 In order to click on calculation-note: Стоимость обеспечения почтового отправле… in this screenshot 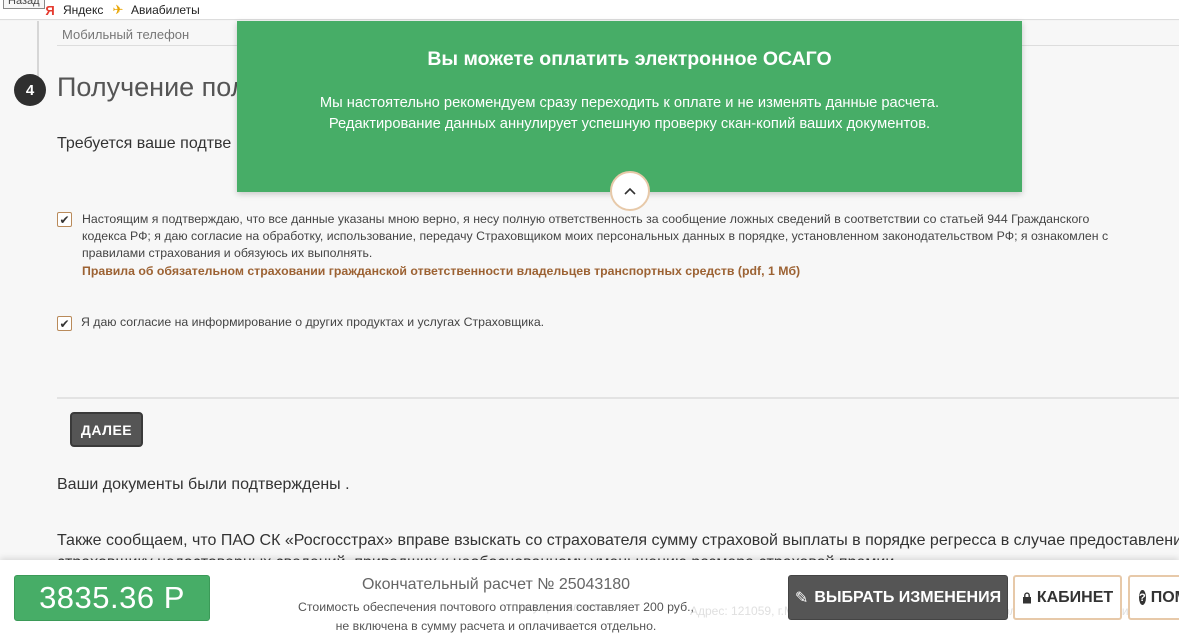, I will do `click(496, 617)`.